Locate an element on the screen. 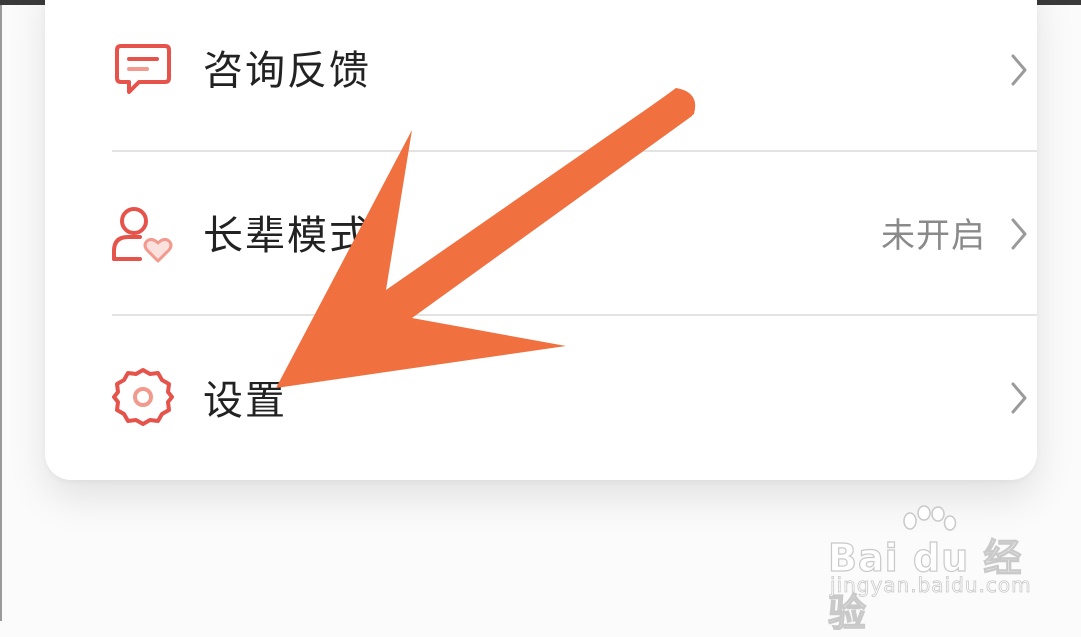  left-edge-border is located at coordinates (1, 313).